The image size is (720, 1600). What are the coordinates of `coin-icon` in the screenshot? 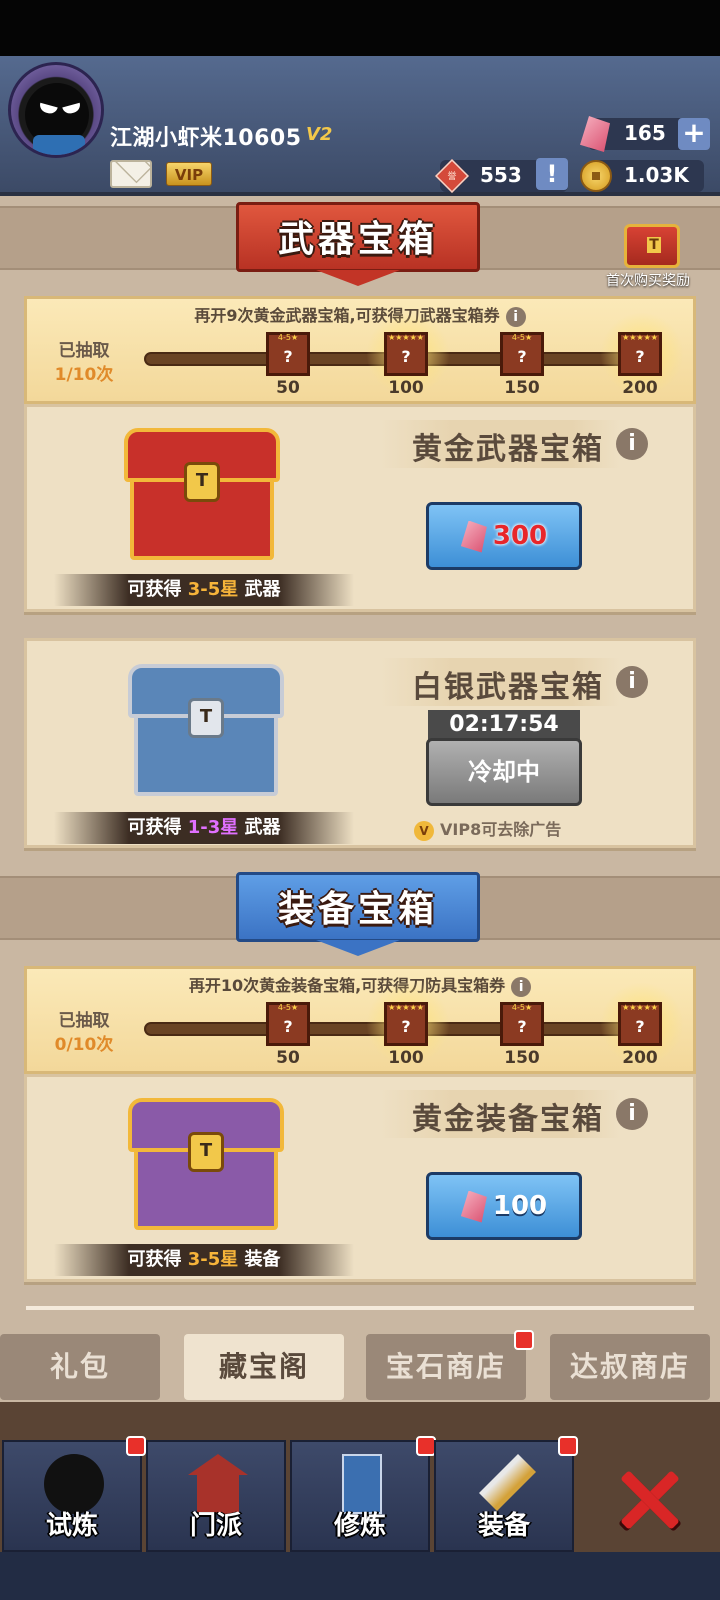 It's located at (596, 176).